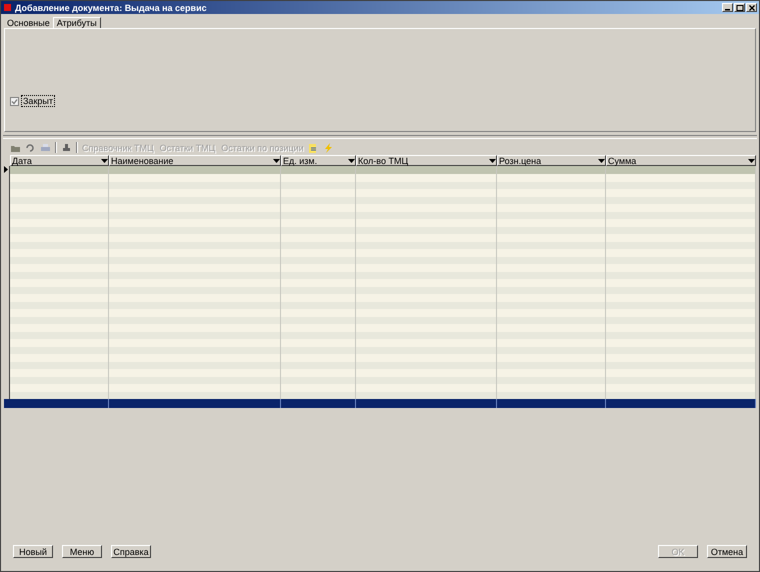 The height and width of the screenshot is (572, 760). Describe the element at coordinates (131, 551) in the screenshot. I see `button: Справка` at that location.